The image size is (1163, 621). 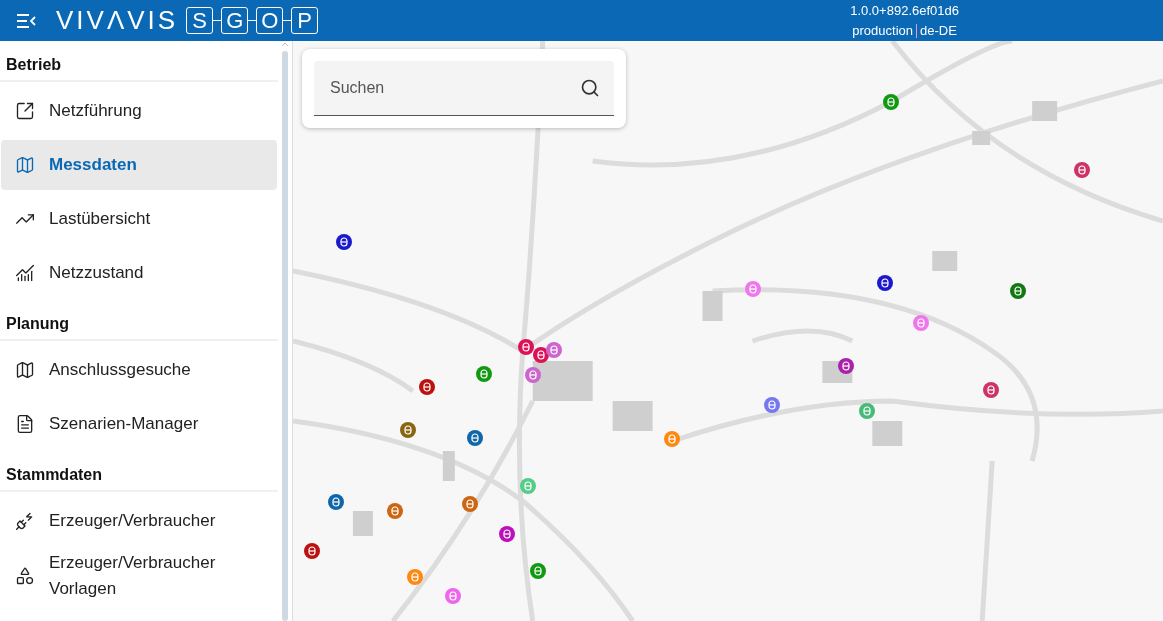 What do you see at coordinates (139, 165) in the screenshot?
I see `nav-item: Messdaten` at bounding box center [139, 165].